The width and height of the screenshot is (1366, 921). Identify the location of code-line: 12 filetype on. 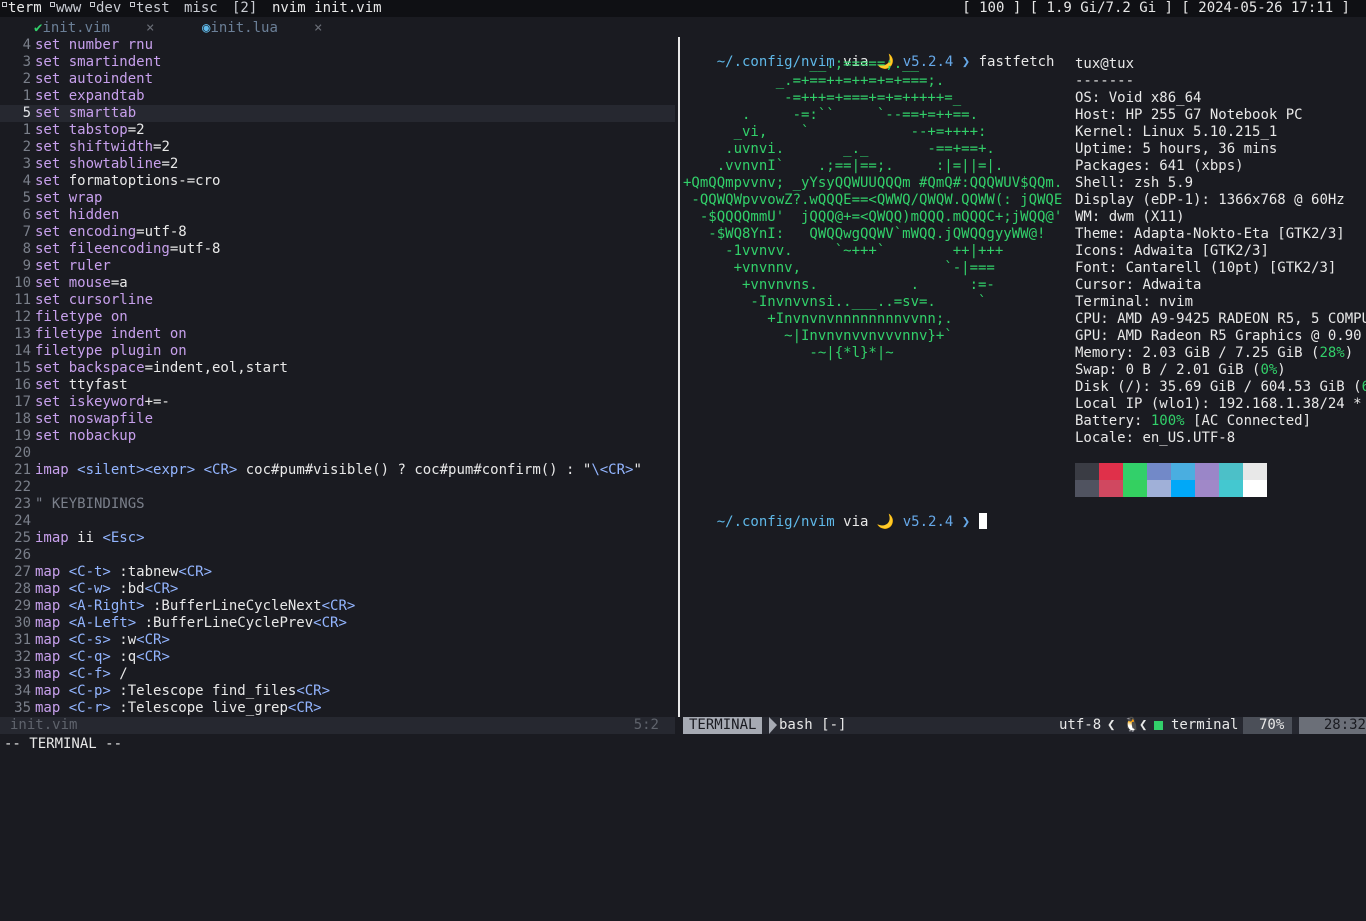
(337, 317).